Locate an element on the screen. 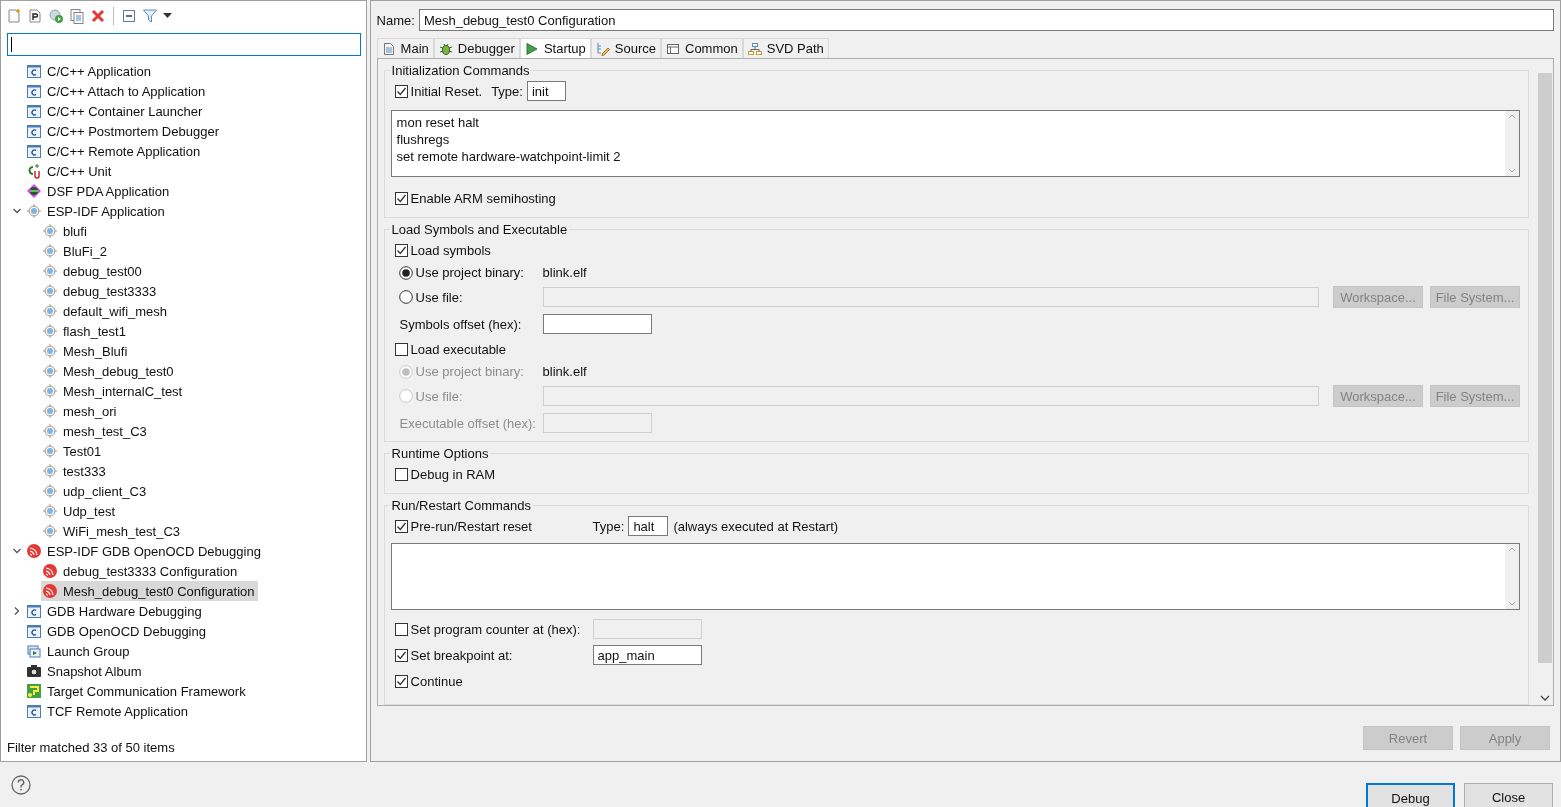 Image resolution: width=1561 pixels, height=807 pixels. checkbox-label: Initial Reset. is located at coordinates (446, 91).